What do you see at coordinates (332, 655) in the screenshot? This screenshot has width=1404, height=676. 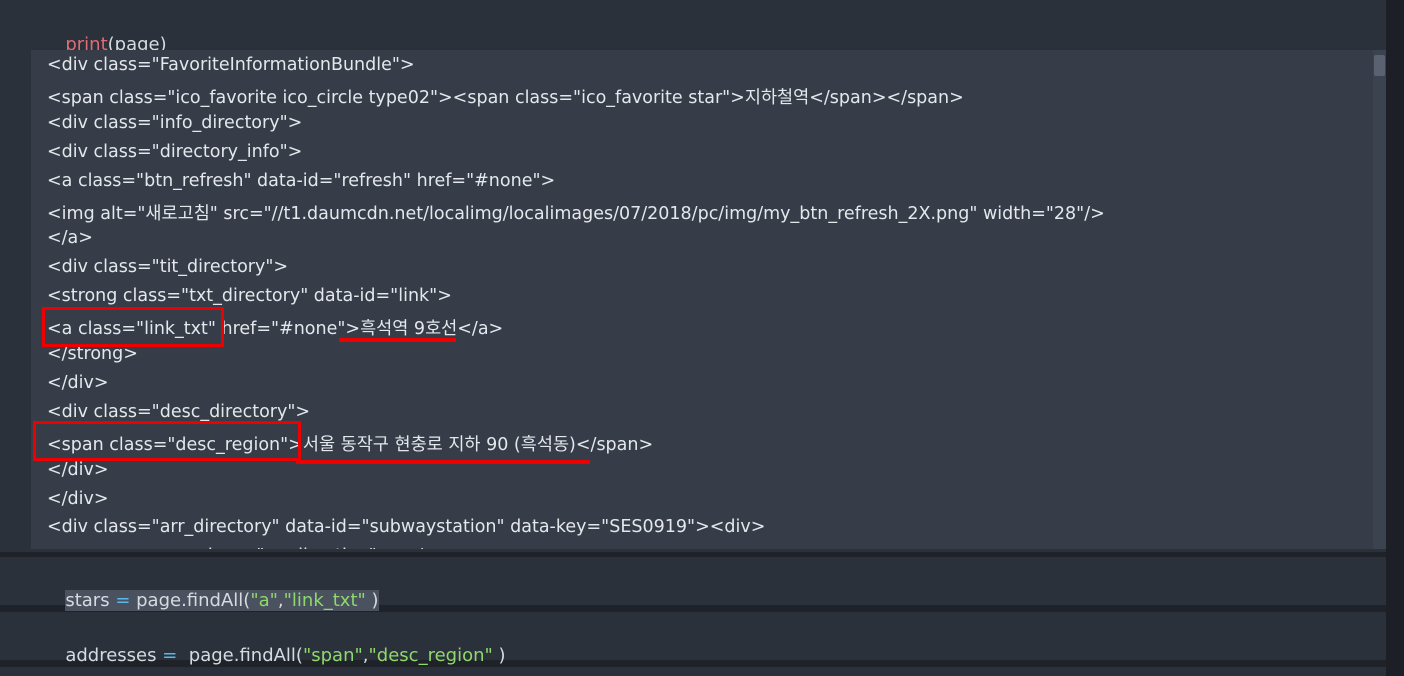 I see `arg-tag: "span"` at bounding box center [332, 655].